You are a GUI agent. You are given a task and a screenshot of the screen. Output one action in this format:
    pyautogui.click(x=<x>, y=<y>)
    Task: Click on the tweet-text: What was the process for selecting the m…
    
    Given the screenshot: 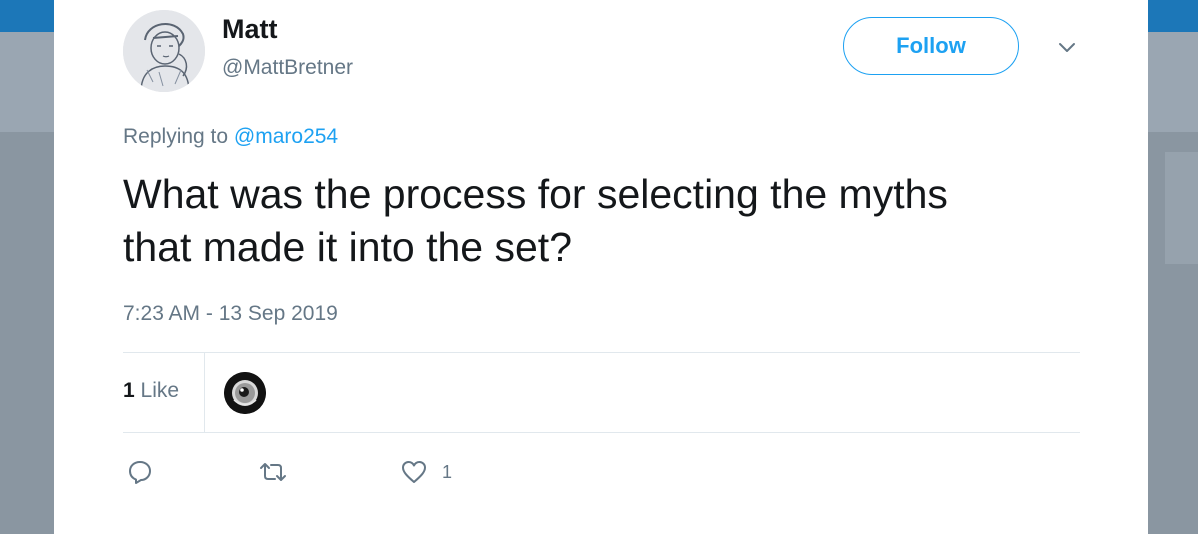 What is the action you would take?
    pyautogui.click(x=535, y=220)
    